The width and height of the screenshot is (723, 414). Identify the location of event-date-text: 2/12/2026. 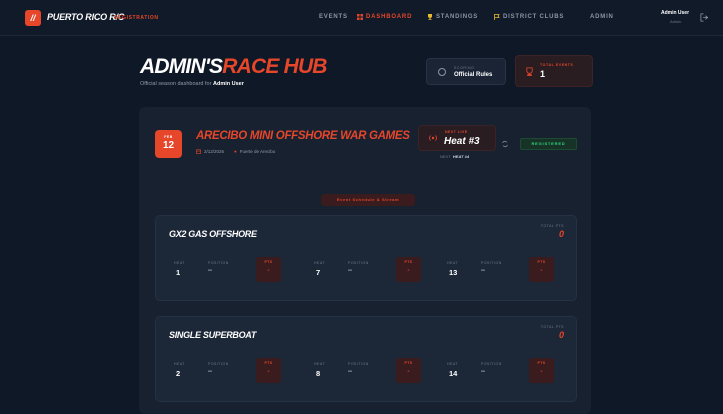
(214, 151).